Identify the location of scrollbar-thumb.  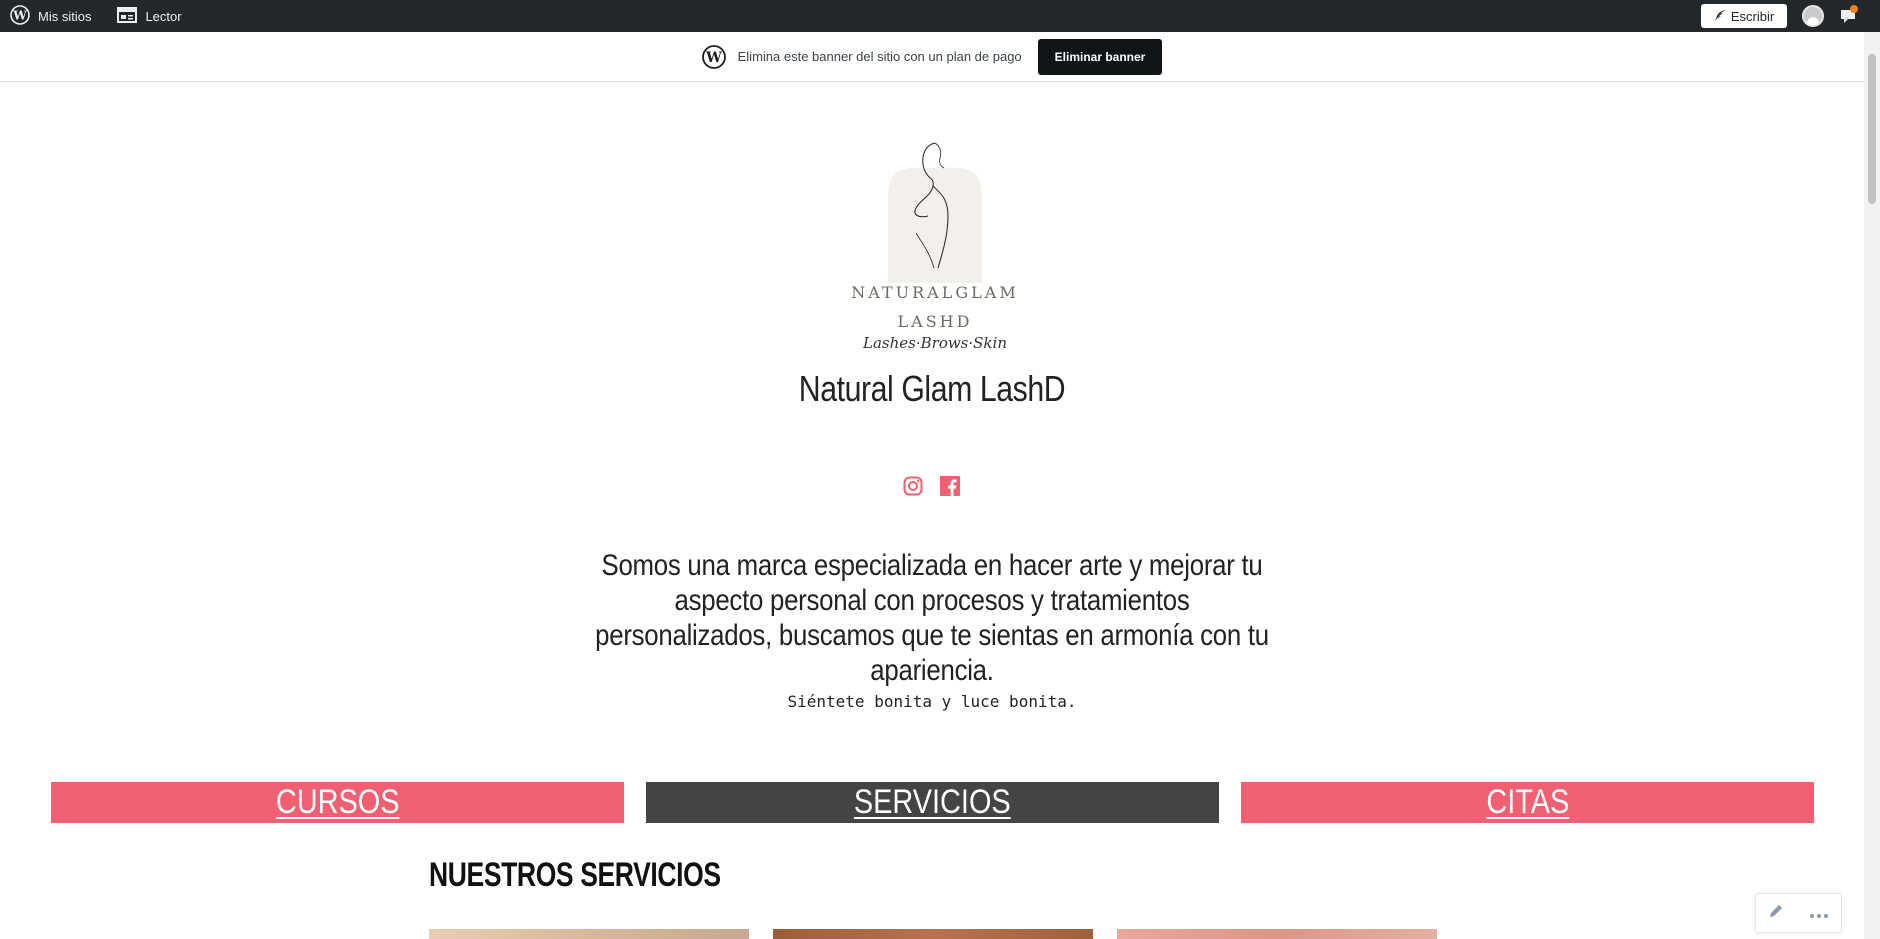
(1872, 129).